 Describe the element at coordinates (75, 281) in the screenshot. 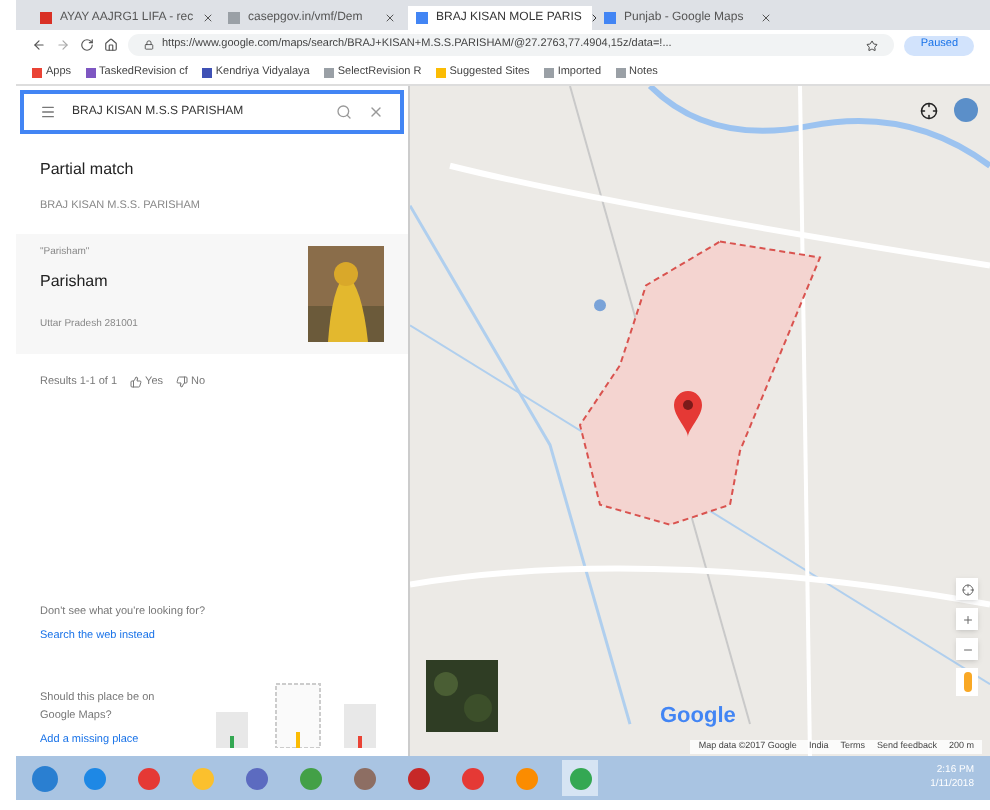

I see `result-name: Parisham` at that location.